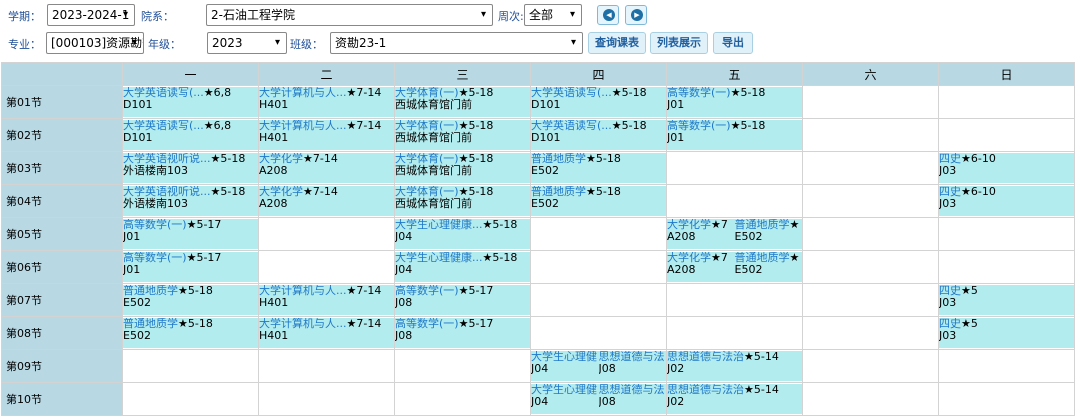 This screenshot has height=418, width=1080. What do you see at coordinates (456, 43) in the screenshot?
I see `class-select: 资勘23-1 ▾` at bounding box center [456, 43].